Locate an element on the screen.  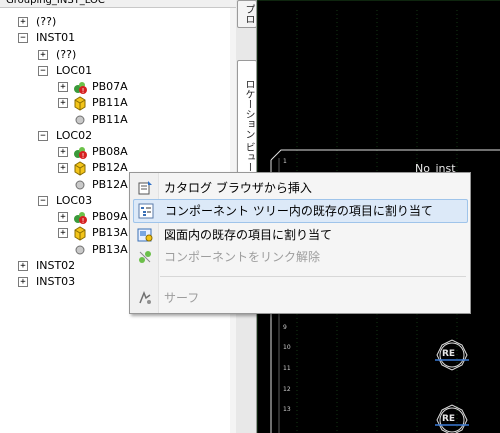
tree-node: + PB11A is located at coordinates (115, 103).